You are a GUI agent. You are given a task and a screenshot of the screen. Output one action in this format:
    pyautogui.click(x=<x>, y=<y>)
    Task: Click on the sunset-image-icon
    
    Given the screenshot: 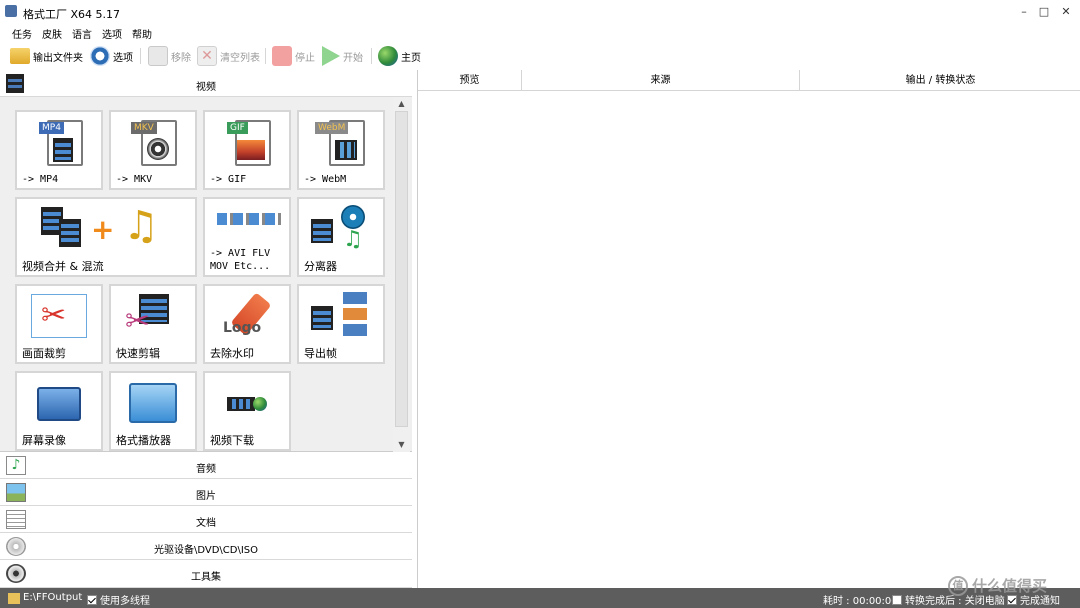 What is the action you would take?
    pyautogui.click(x=251, y=150)
    